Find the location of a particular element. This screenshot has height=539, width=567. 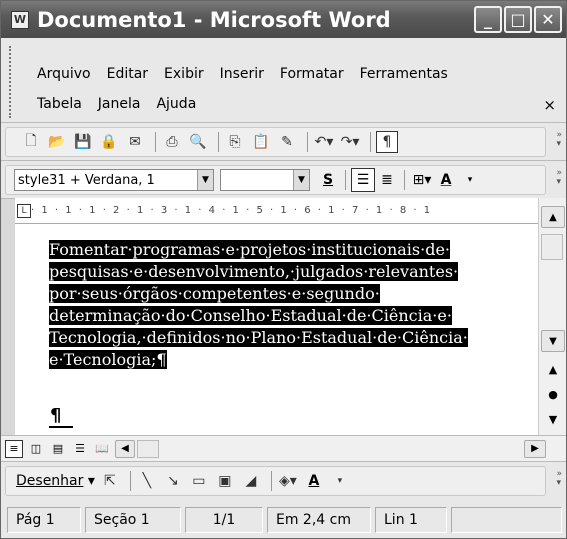

draw-font-color-button: A is located at coordinates (314, 481).